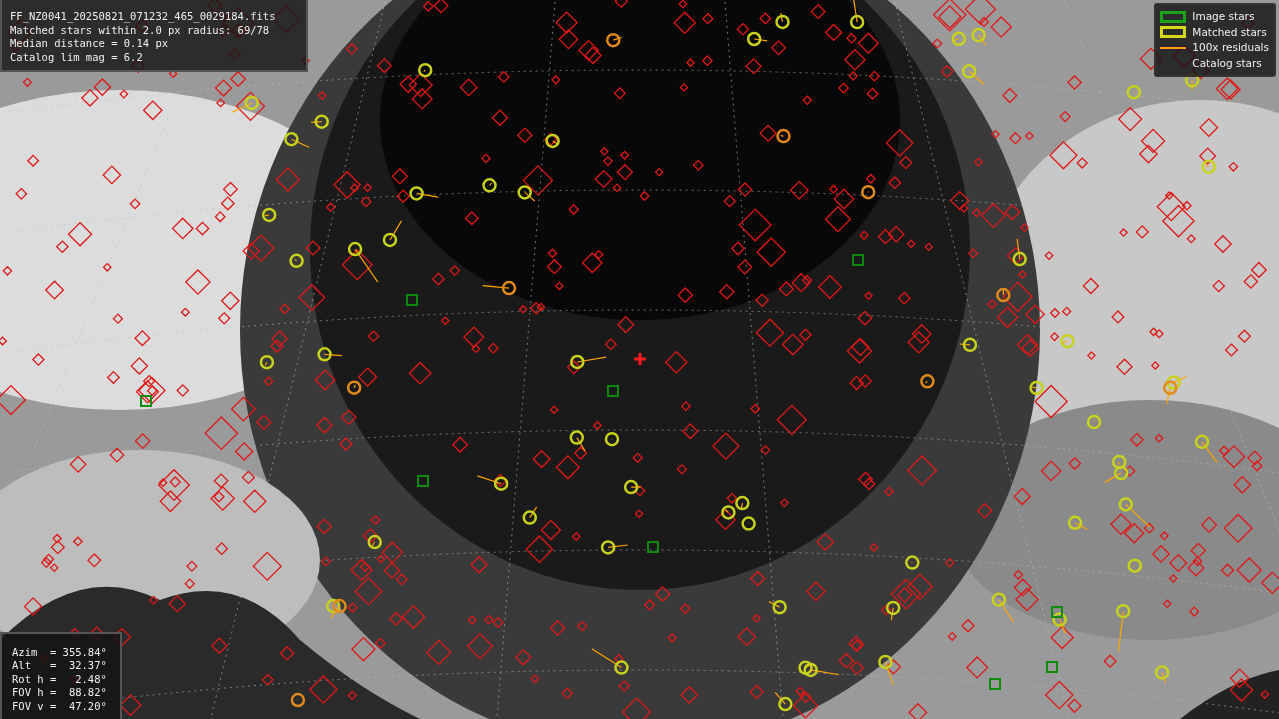 This screenshot has height=719, width=1279. Describe the element at coordinates (90, 44) in the screenshot. I see `info-text: Median distance = 0.14 px` at that location.